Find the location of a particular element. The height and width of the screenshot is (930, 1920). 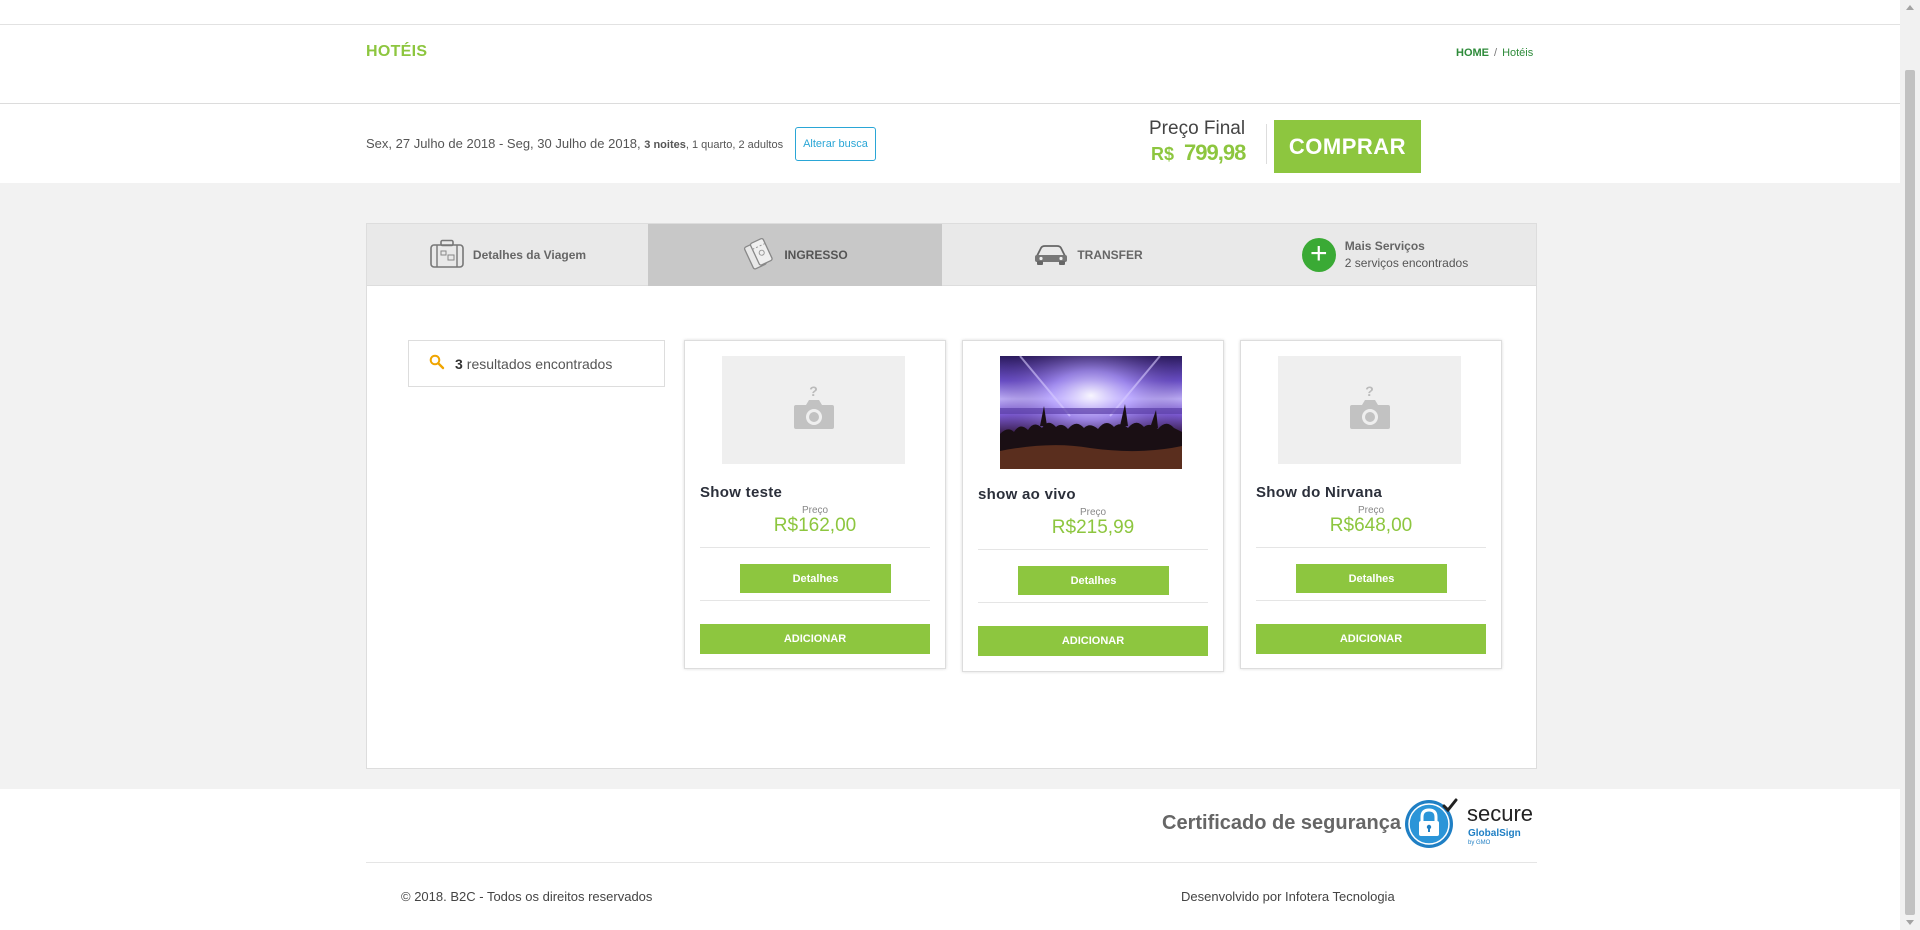

vertical-scrollbar is located at coordinates (1910, 465).